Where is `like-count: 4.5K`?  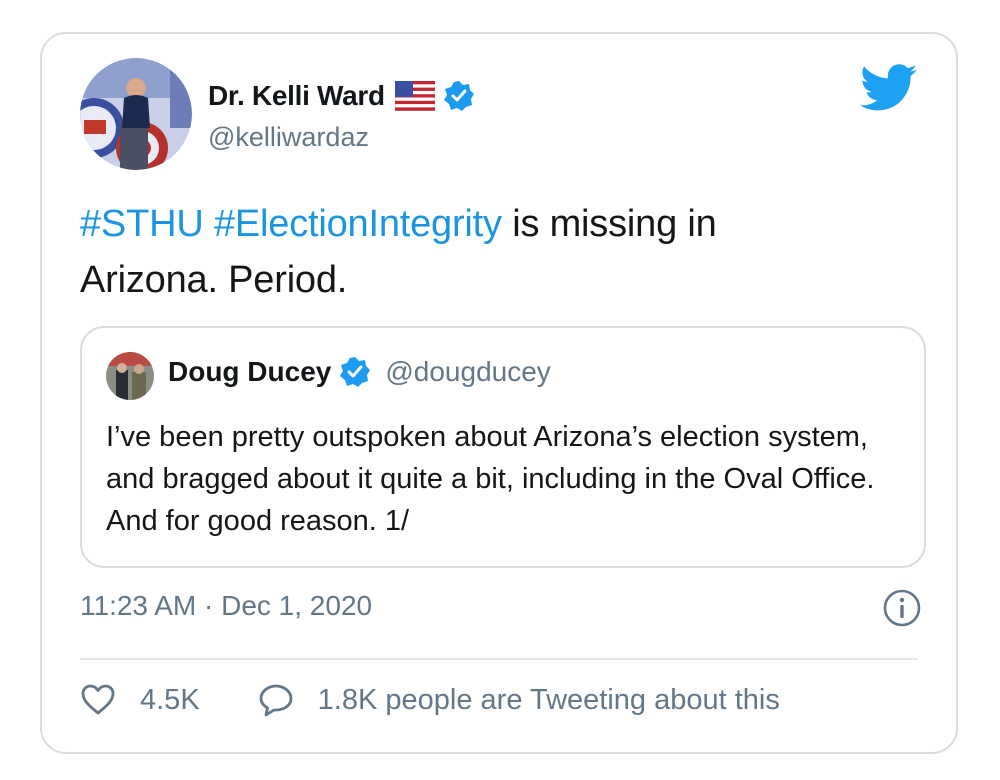
like-count: 4.5K is located at coordinates (170, 699).